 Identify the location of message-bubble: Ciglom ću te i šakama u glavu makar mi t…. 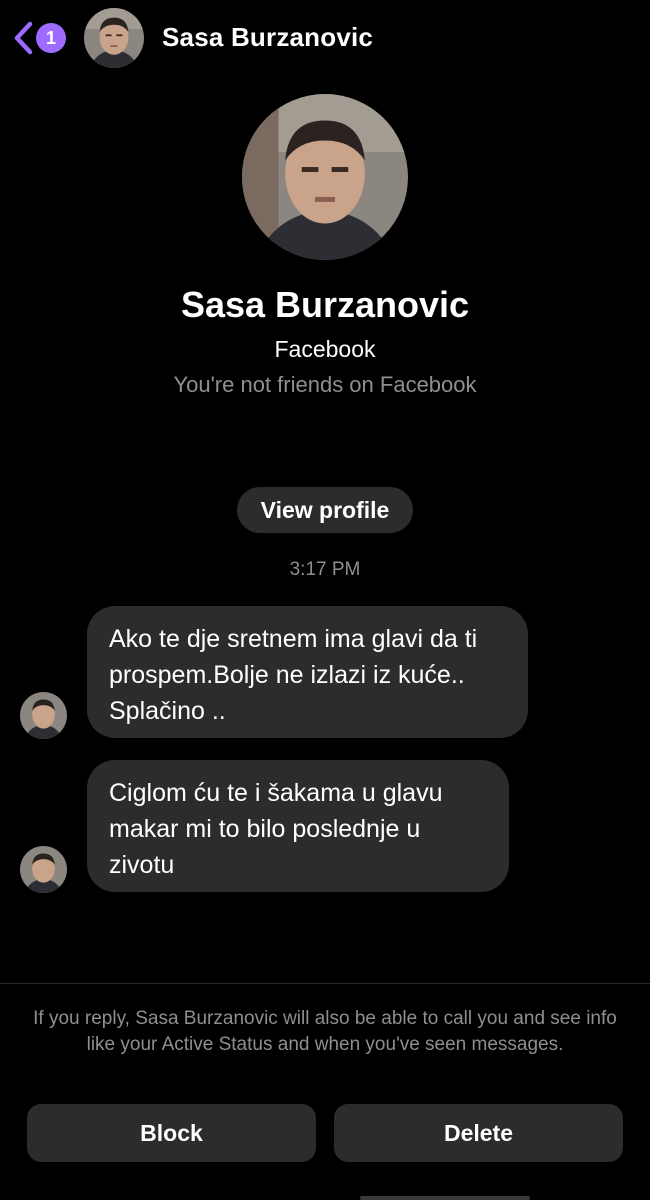
(298, 826).